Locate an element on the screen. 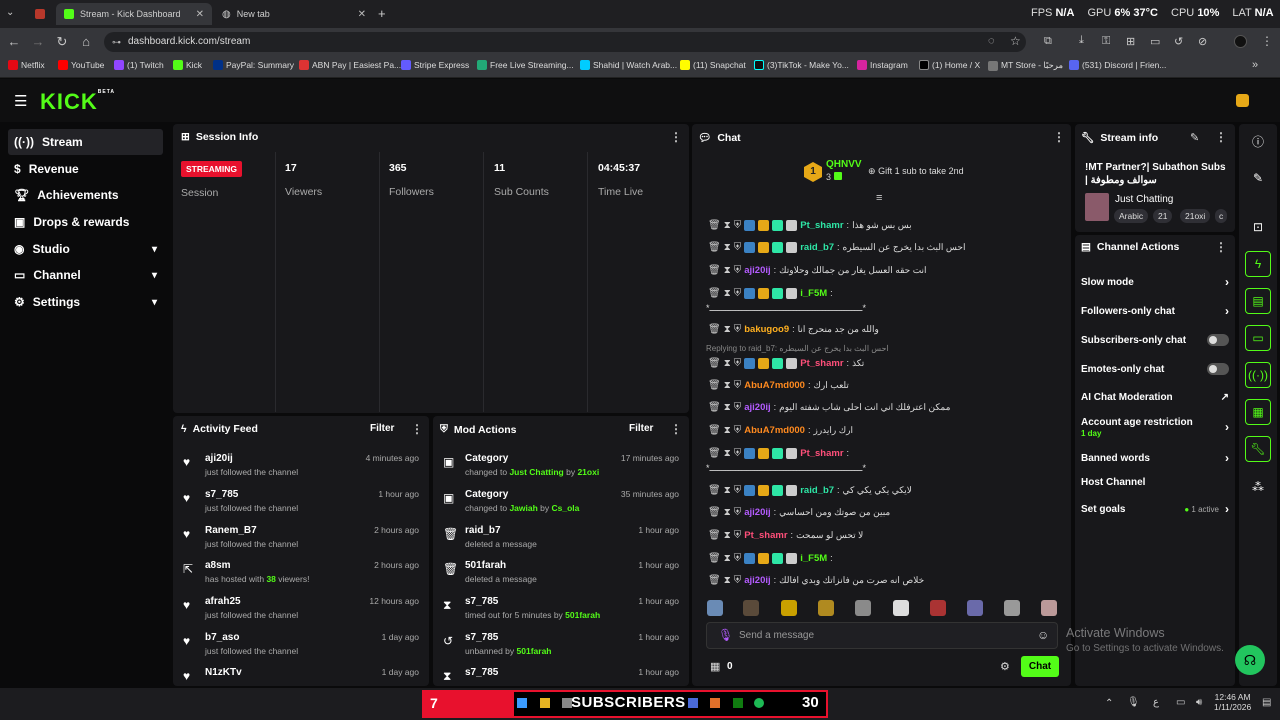 The width and height of the screenshot is (1280, 720). chat-username: raid_b7 is located at coordinates (817, 247).